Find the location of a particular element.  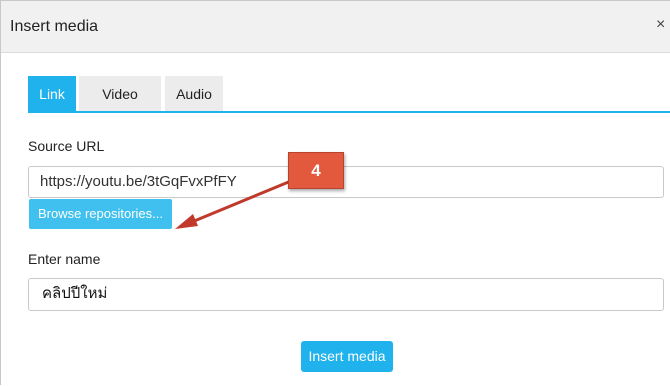

source-url-label: Source URL is located at coordinates (66, 146).